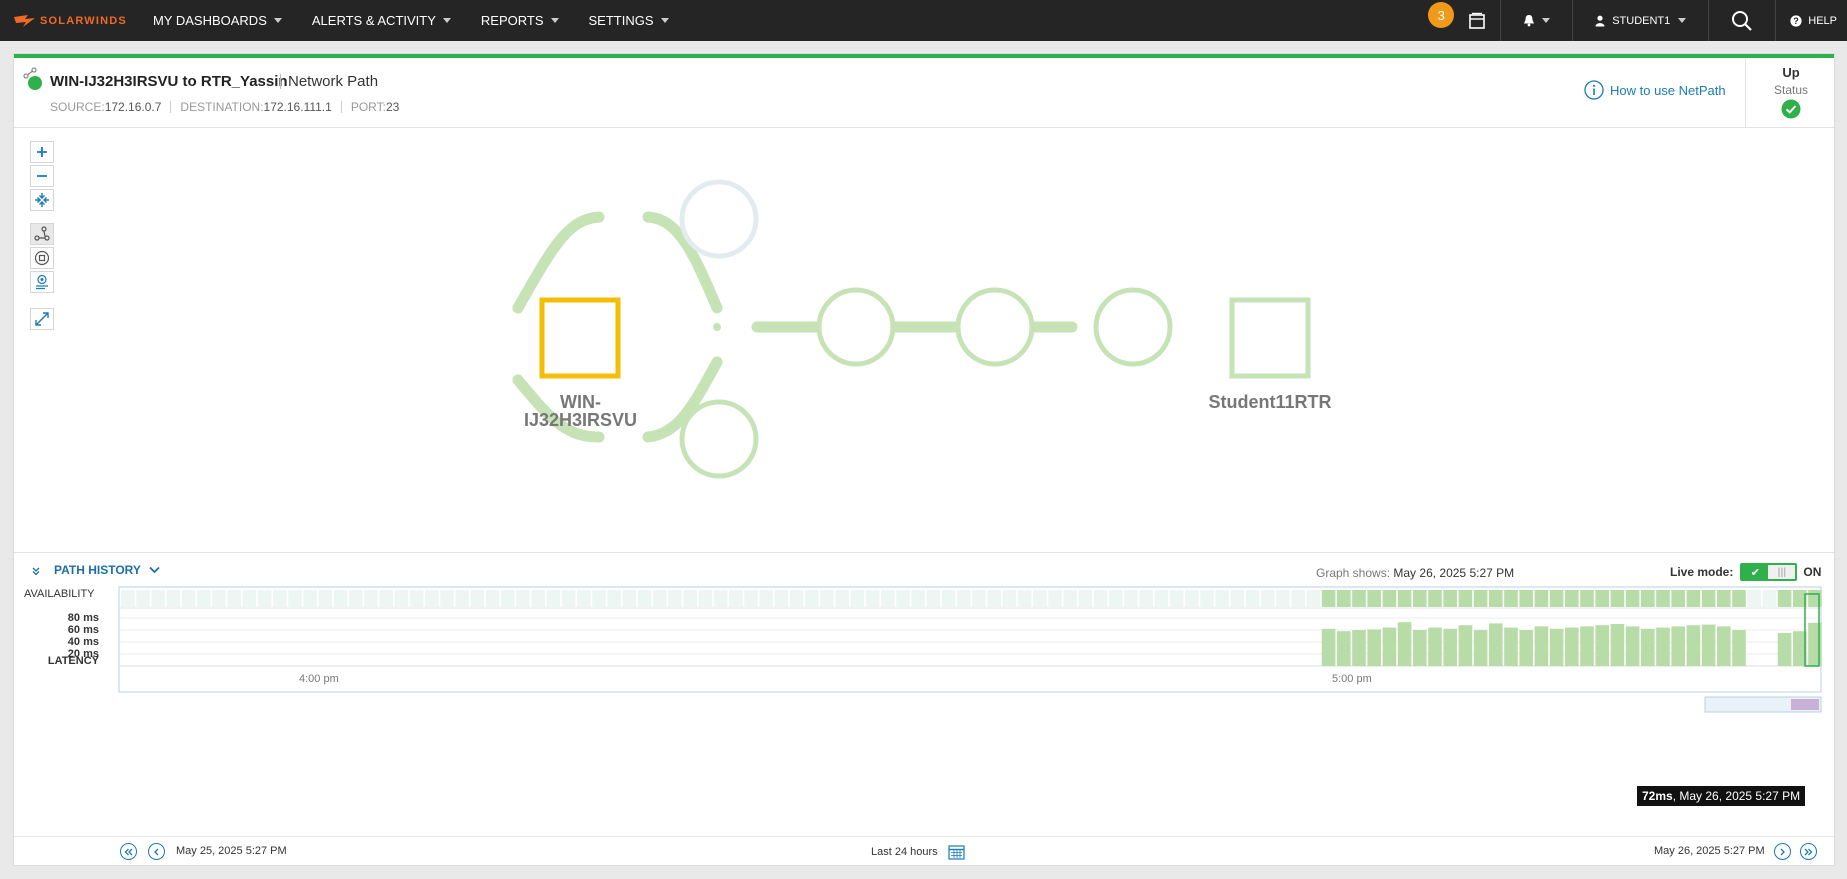  What do you see at coordinates (277, 20) in the screenshot?
I see `caret-down-icon` at bounding box center [277, 20].